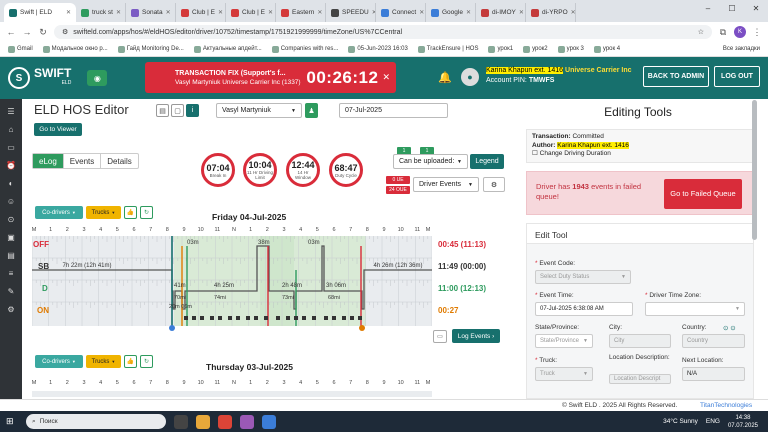  I want to click on city-input: City, so click(640, 341).